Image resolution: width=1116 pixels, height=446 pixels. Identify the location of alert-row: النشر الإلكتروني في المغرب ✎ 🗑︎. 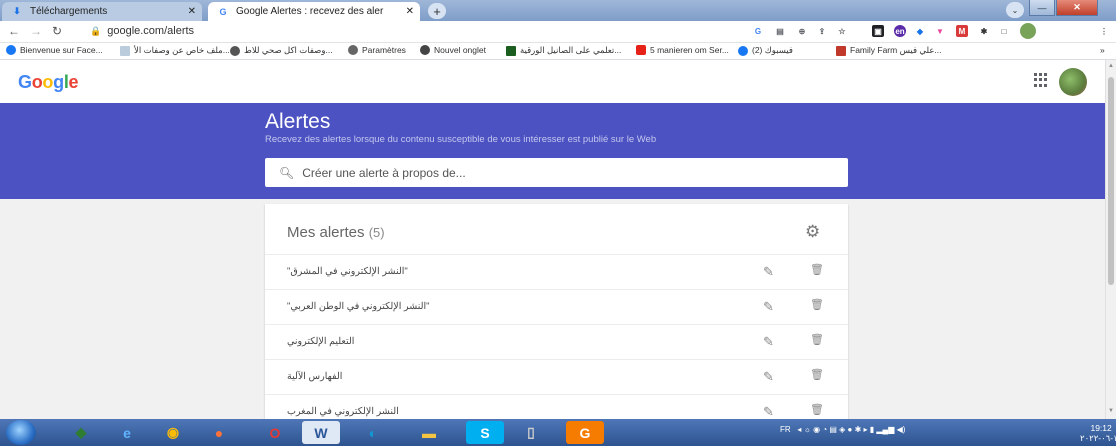
(556, 406).